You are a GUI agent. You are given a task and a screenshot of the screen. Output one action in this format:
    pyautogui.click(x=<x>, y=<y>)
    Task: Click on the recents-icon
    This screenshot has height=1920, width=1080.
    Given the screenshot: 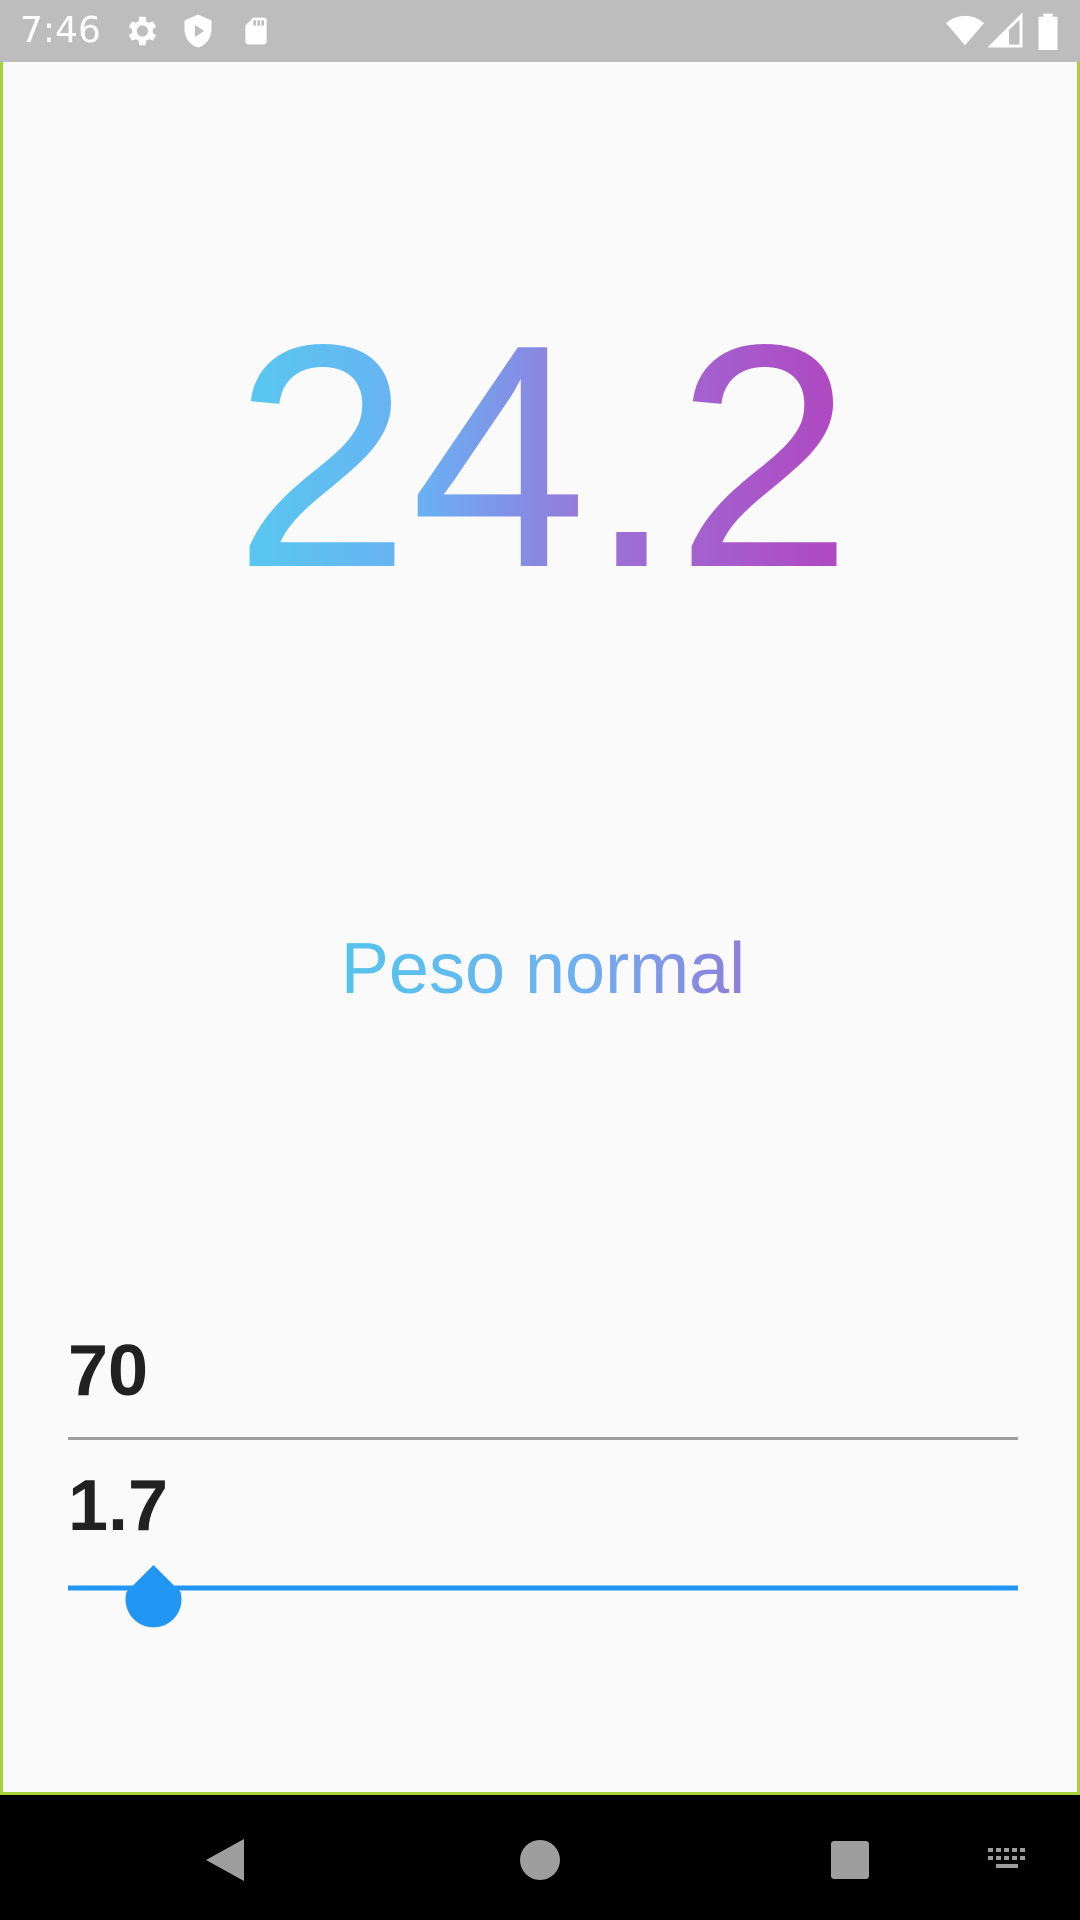 What is the action you would take?
    pyautogui.click(x=850, y=1860)
    